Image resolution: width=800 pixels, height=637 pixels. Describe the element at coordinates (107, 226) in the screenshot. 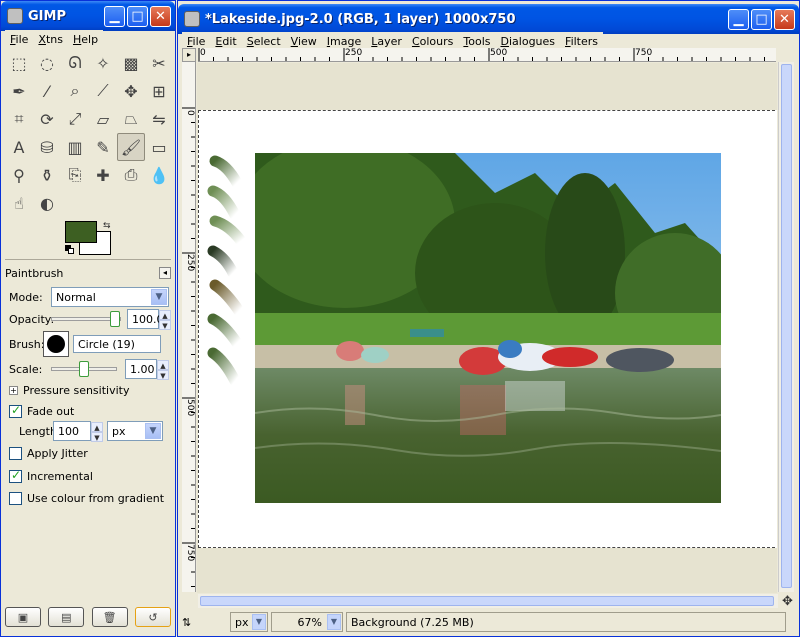

I see `swap-colors-icon: ⇆` at that location.